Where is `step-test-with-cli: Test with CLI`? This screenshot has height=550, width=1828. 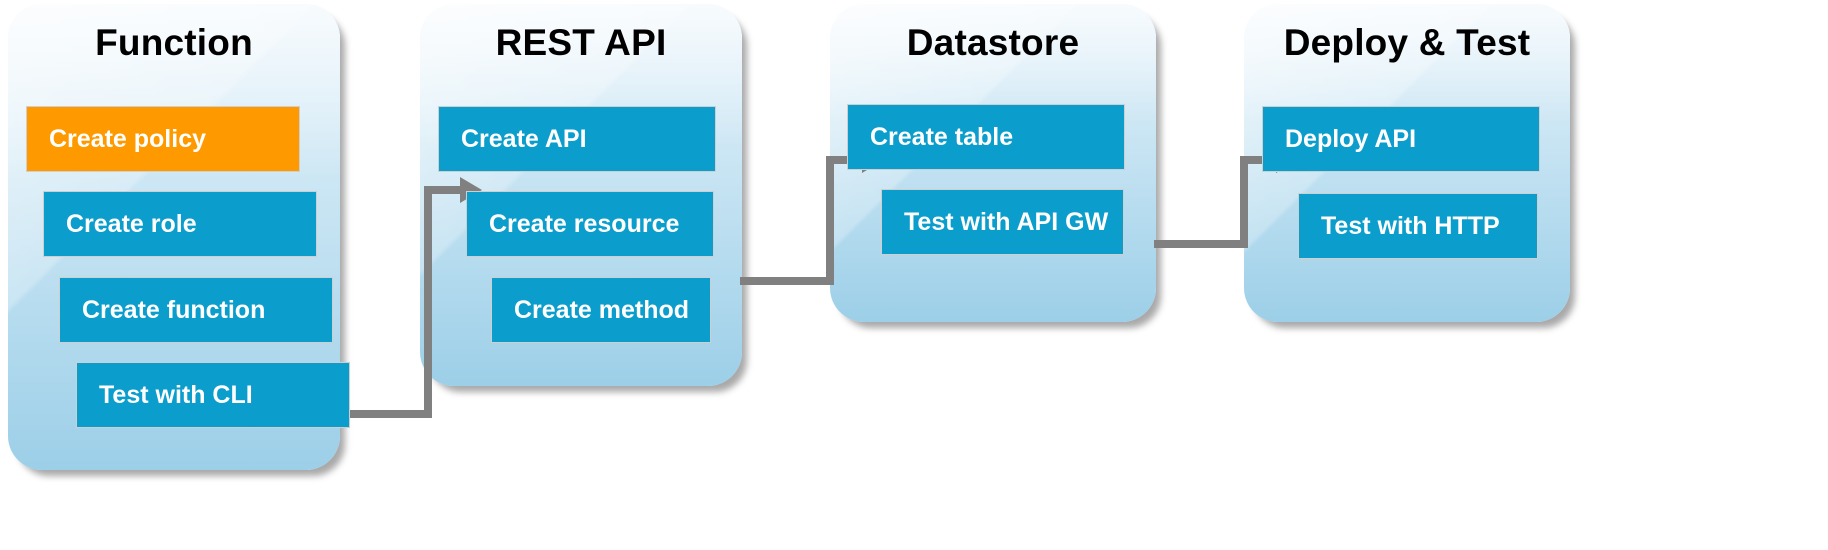 step-test-with-cli: Test with CLI is located at coordinates (213, 395).